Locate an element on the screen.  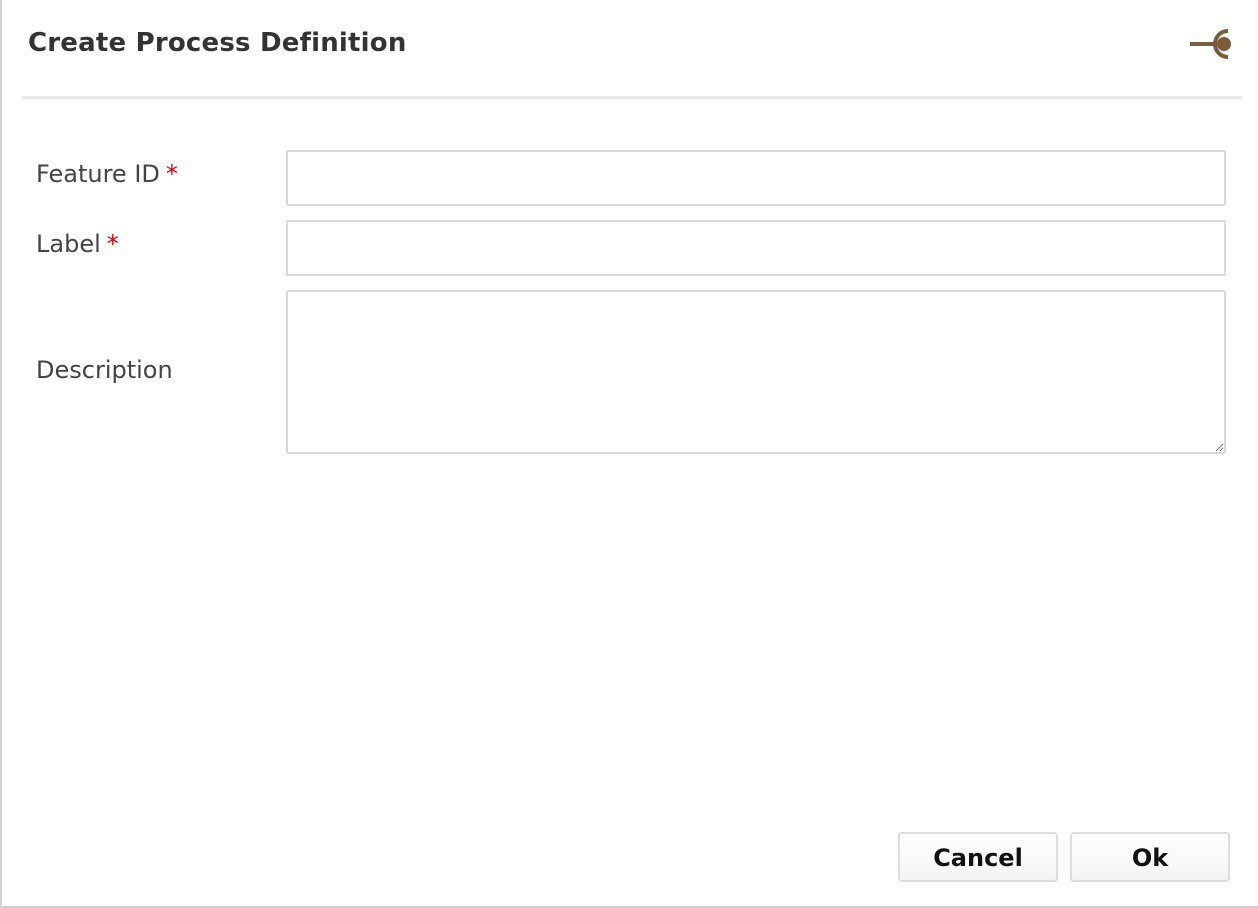
label-field-label: Label * is located at coordinates (77, 244).